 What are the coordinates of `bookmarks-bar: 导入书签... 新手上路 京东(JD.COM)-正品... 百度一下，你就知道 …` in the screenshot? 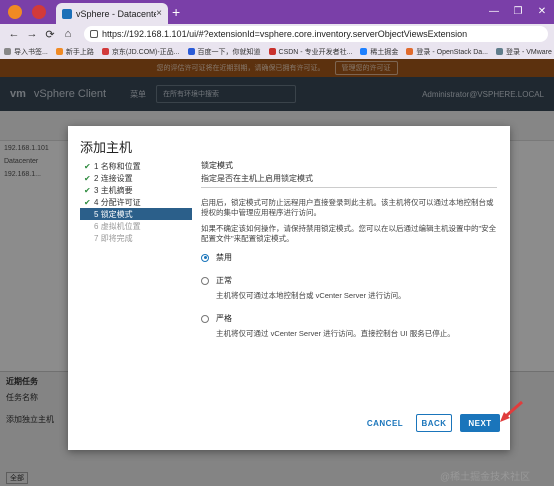 It's located at (277, 51).